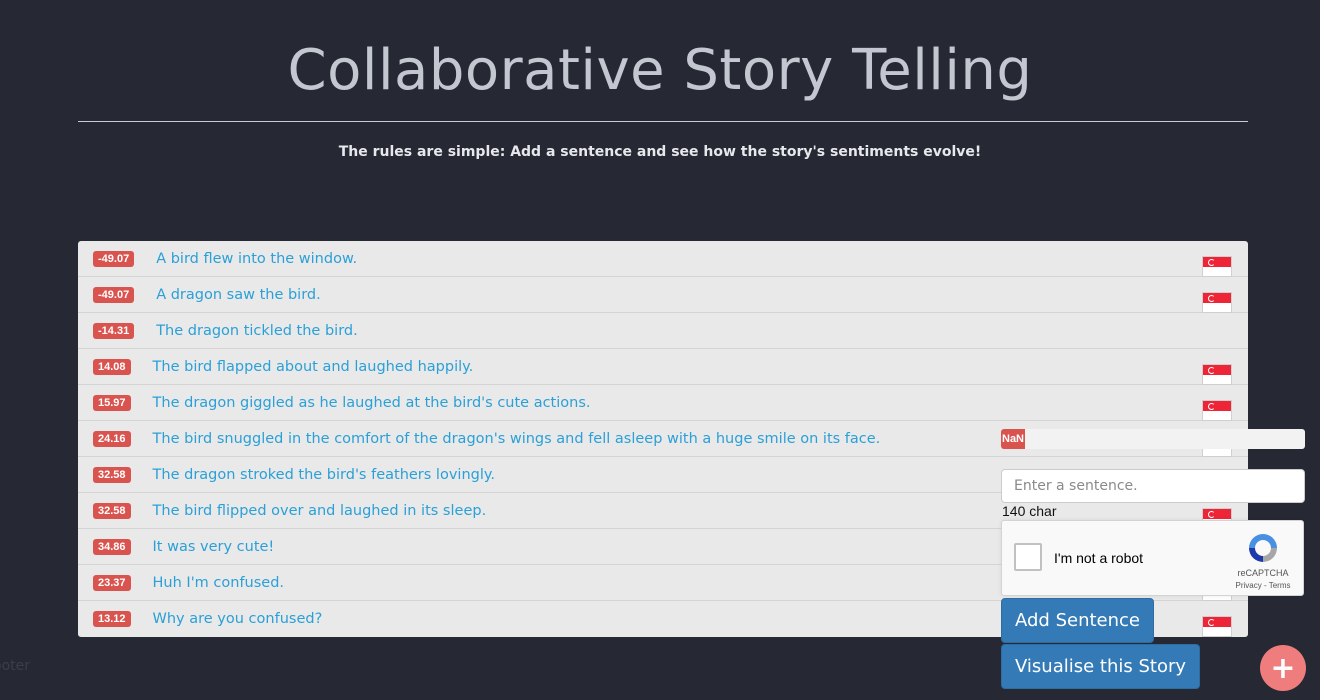 The width and height of the screenshot is (1320, 700). I want to click on story-sentence-link: It was very cute!, so click(214, 547).